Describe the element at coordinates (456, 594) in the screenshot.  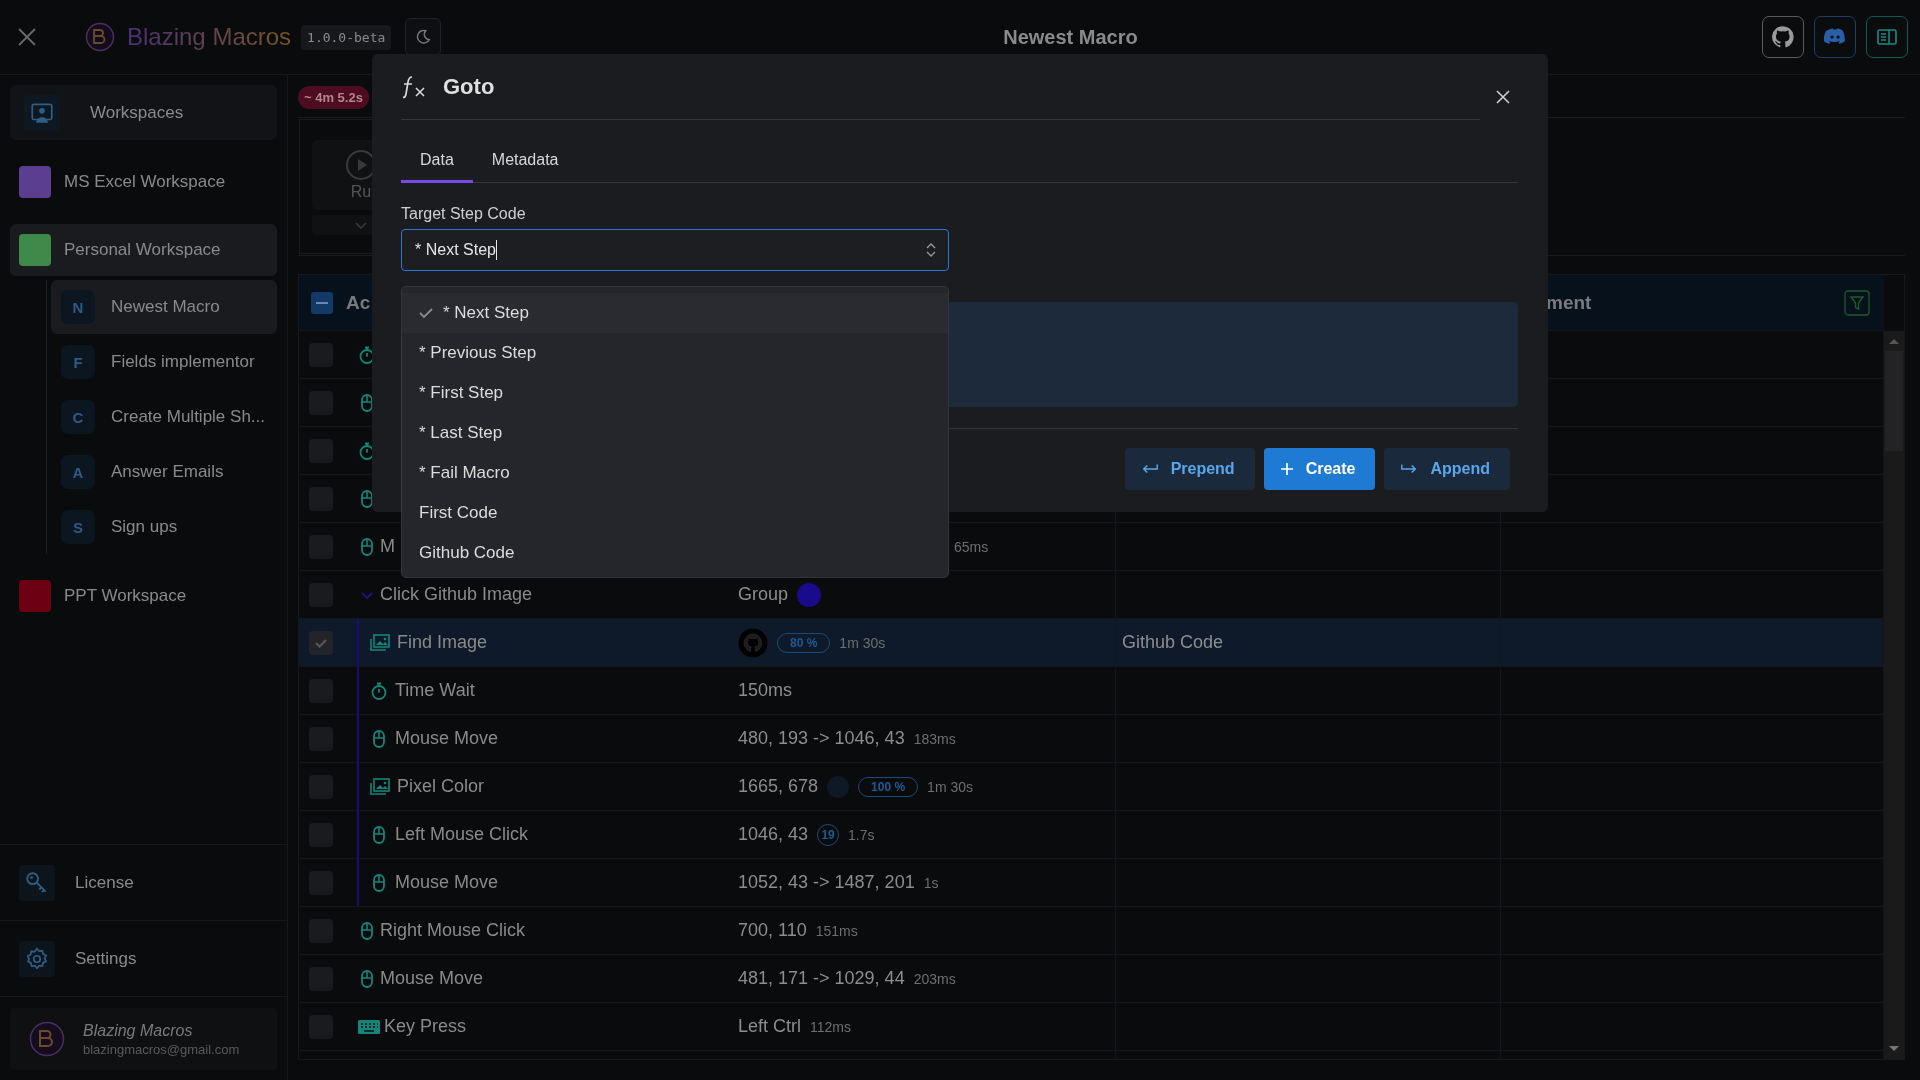
I see `step-name: Click Github Image` at that location.